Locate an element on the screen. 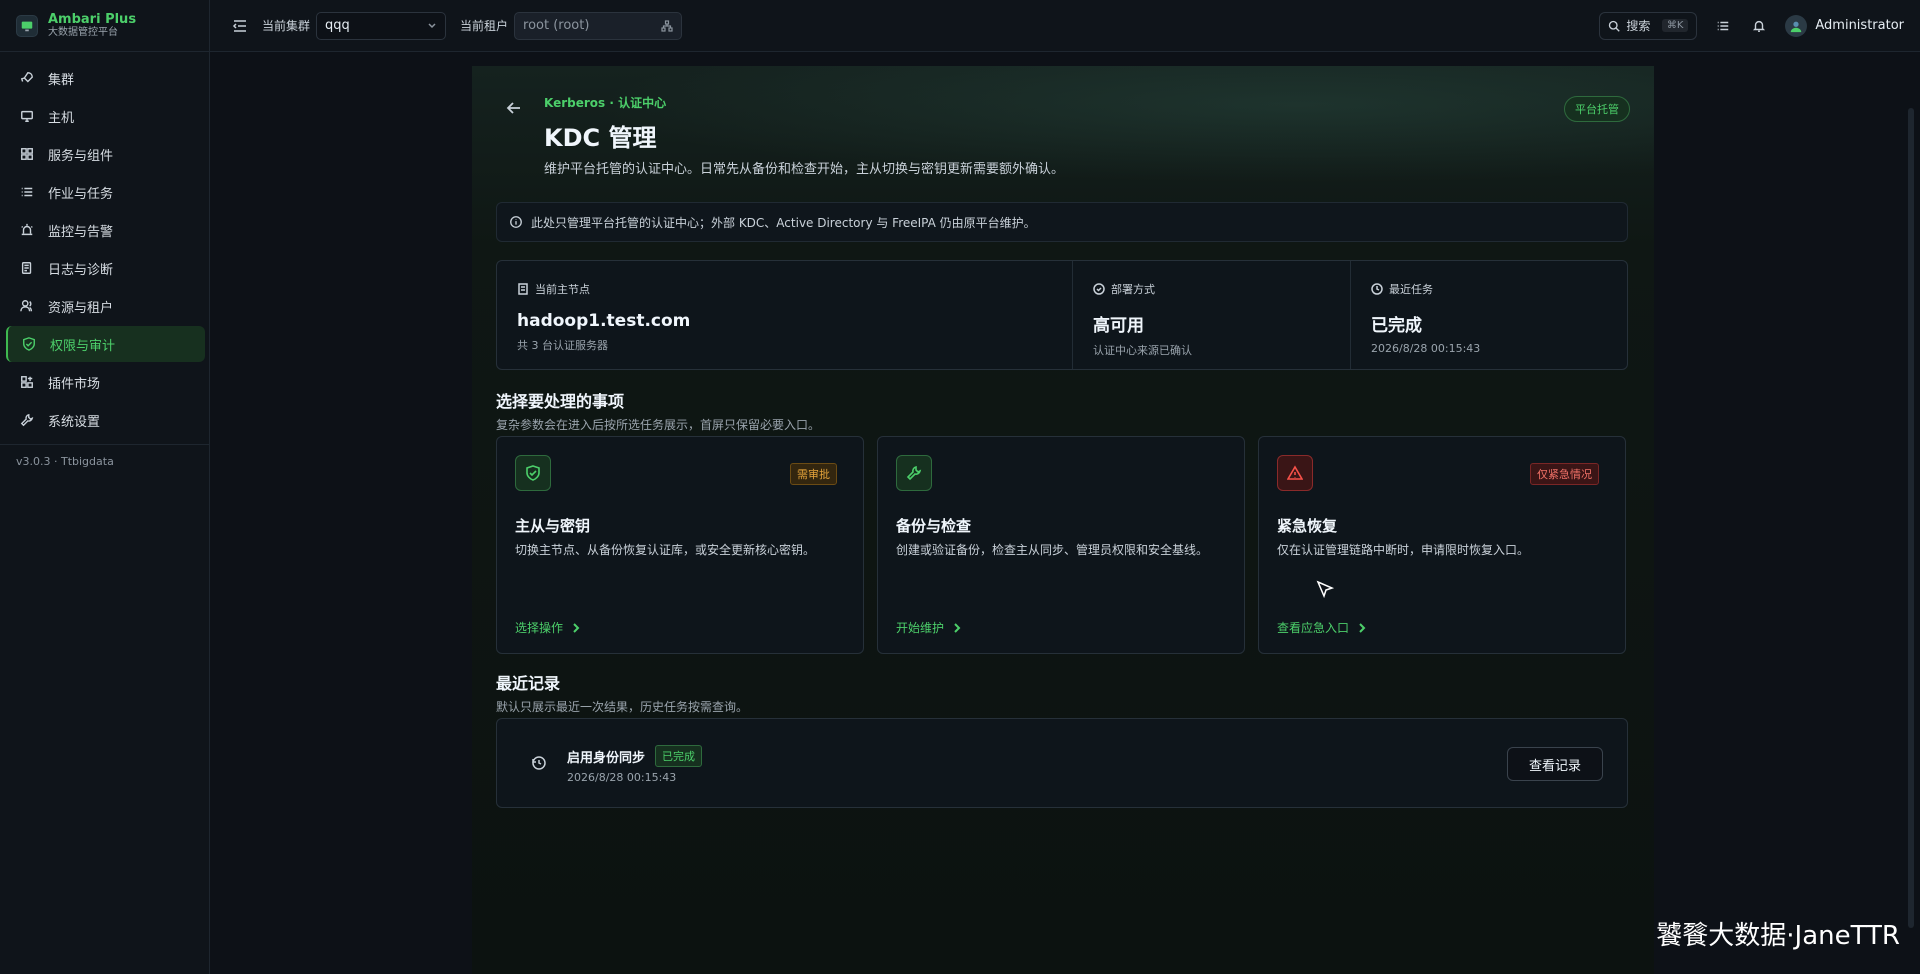 The width and height of the screenshot is (1920, 974). sidebar-item-jobs: 作业与任务 is located at coordinates (105, 192).